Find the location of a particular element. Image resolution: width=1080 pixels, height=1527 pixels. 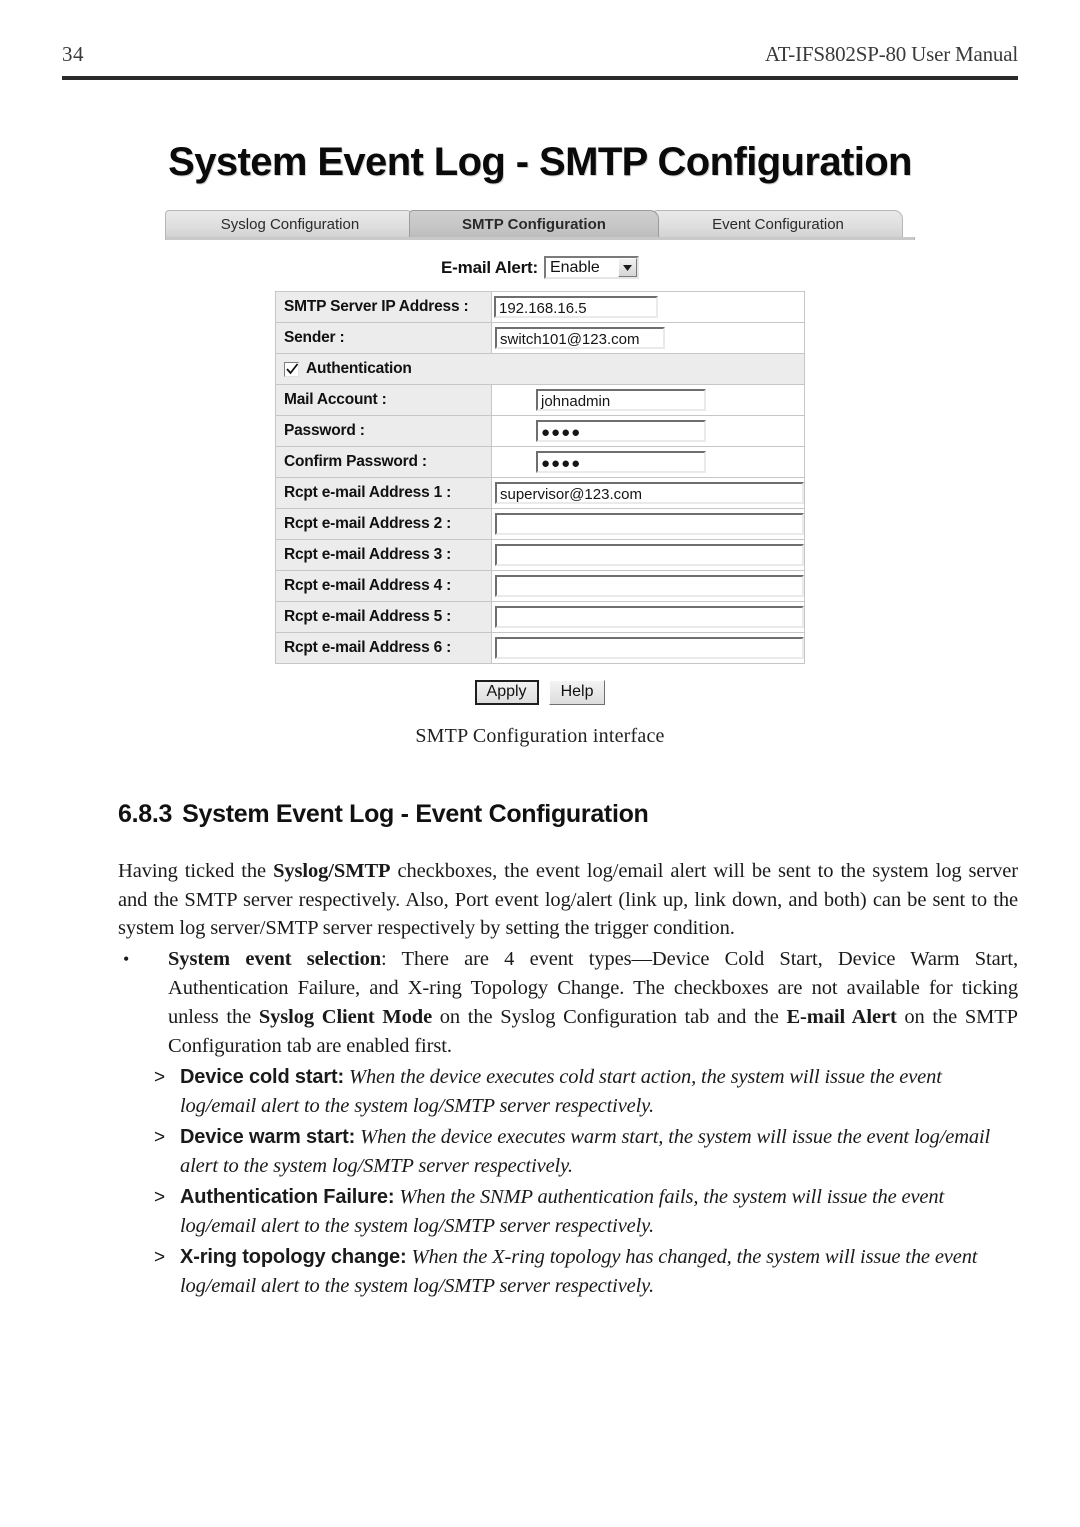

password-input: ●●●● is located at coordinates (621, 431).